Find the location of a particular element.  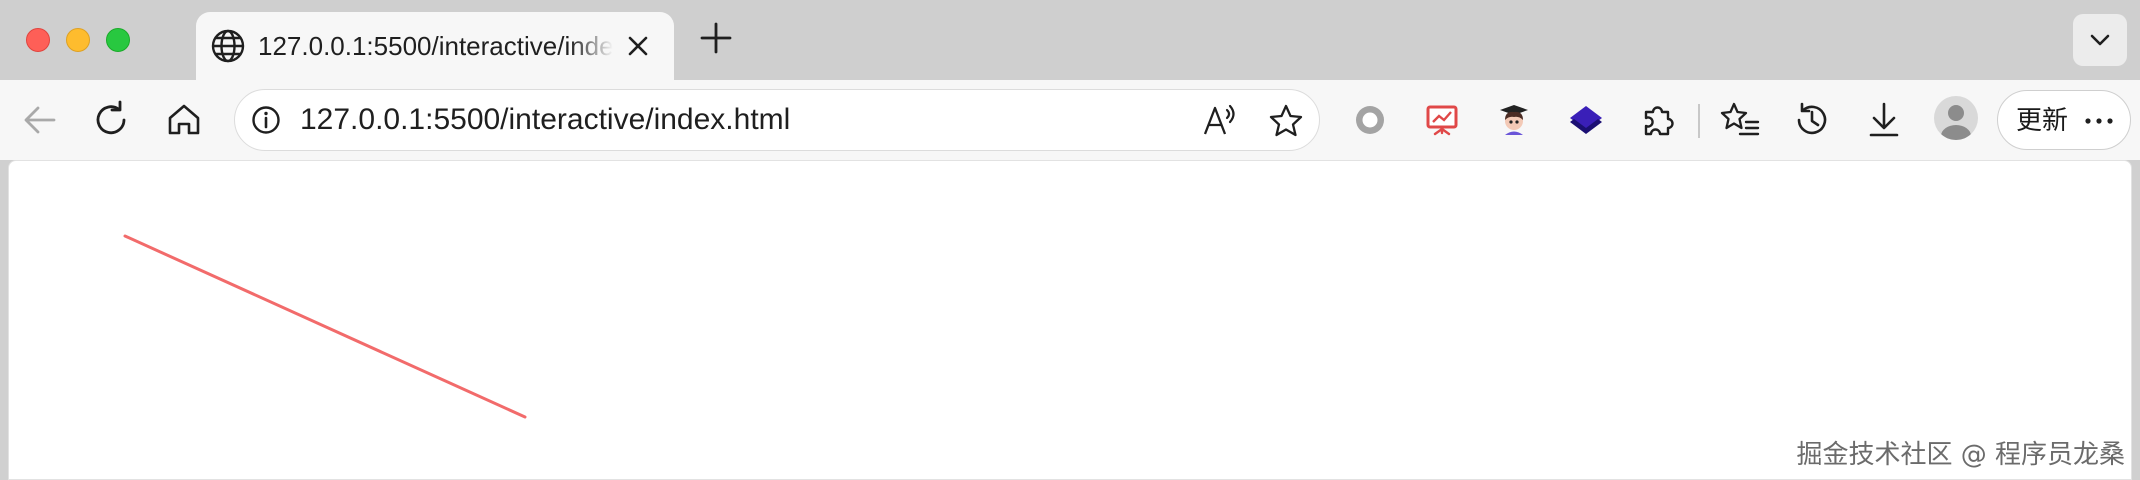

layers-extension-button is located at coordinates (1586, 120).